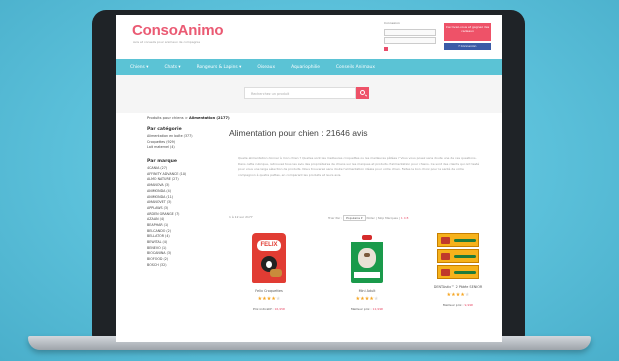  Describe the element at coordinates (164, 129) in the screenshot. I see `category-filter-title: Par catégorie` at that location.